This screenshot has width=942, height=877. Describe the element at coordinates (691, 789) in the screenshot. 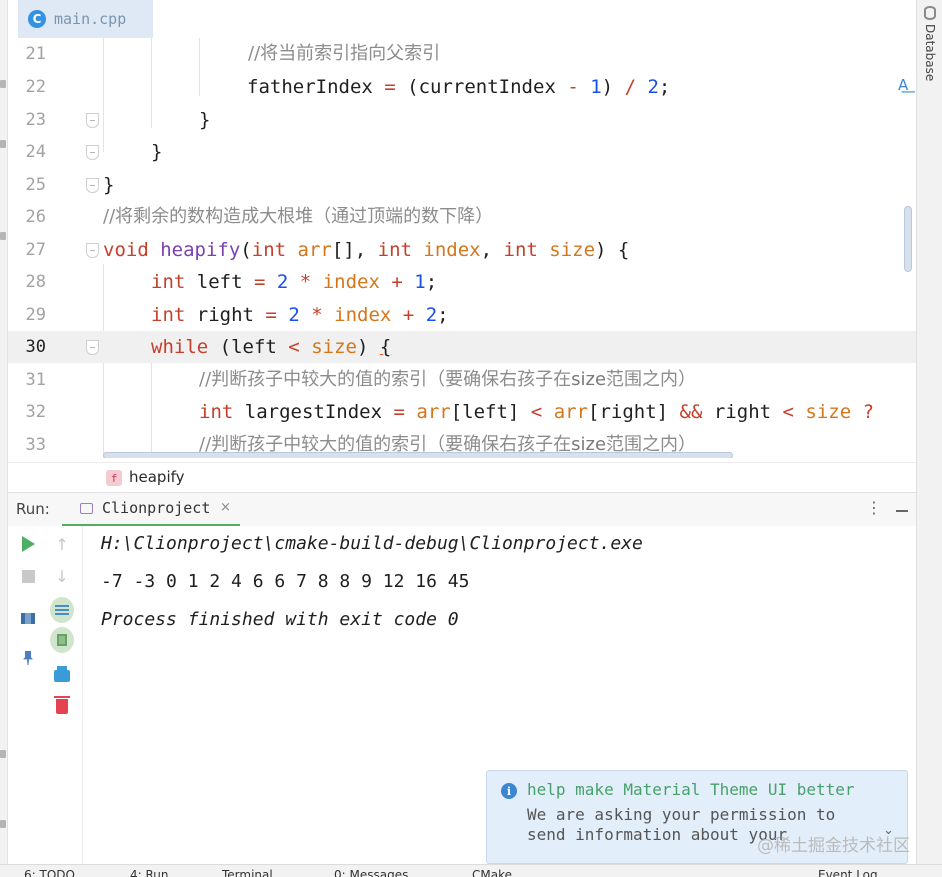

I see `toast-title: help make Material Theme UI better` at that location.